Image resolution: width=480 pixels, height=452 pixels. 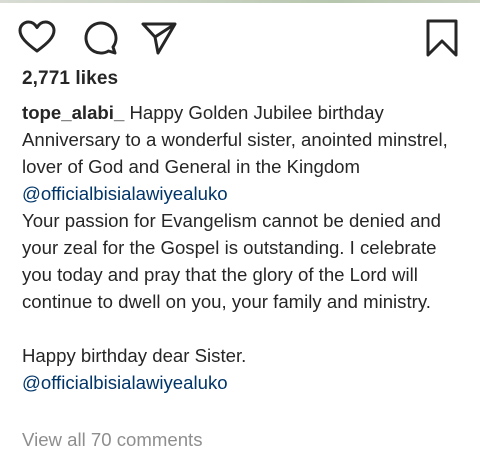 What do you see at coordinates (70, 79) in the screenshot?
I see `likes-count: 2,771 likes` at bounding box center [70, 79].